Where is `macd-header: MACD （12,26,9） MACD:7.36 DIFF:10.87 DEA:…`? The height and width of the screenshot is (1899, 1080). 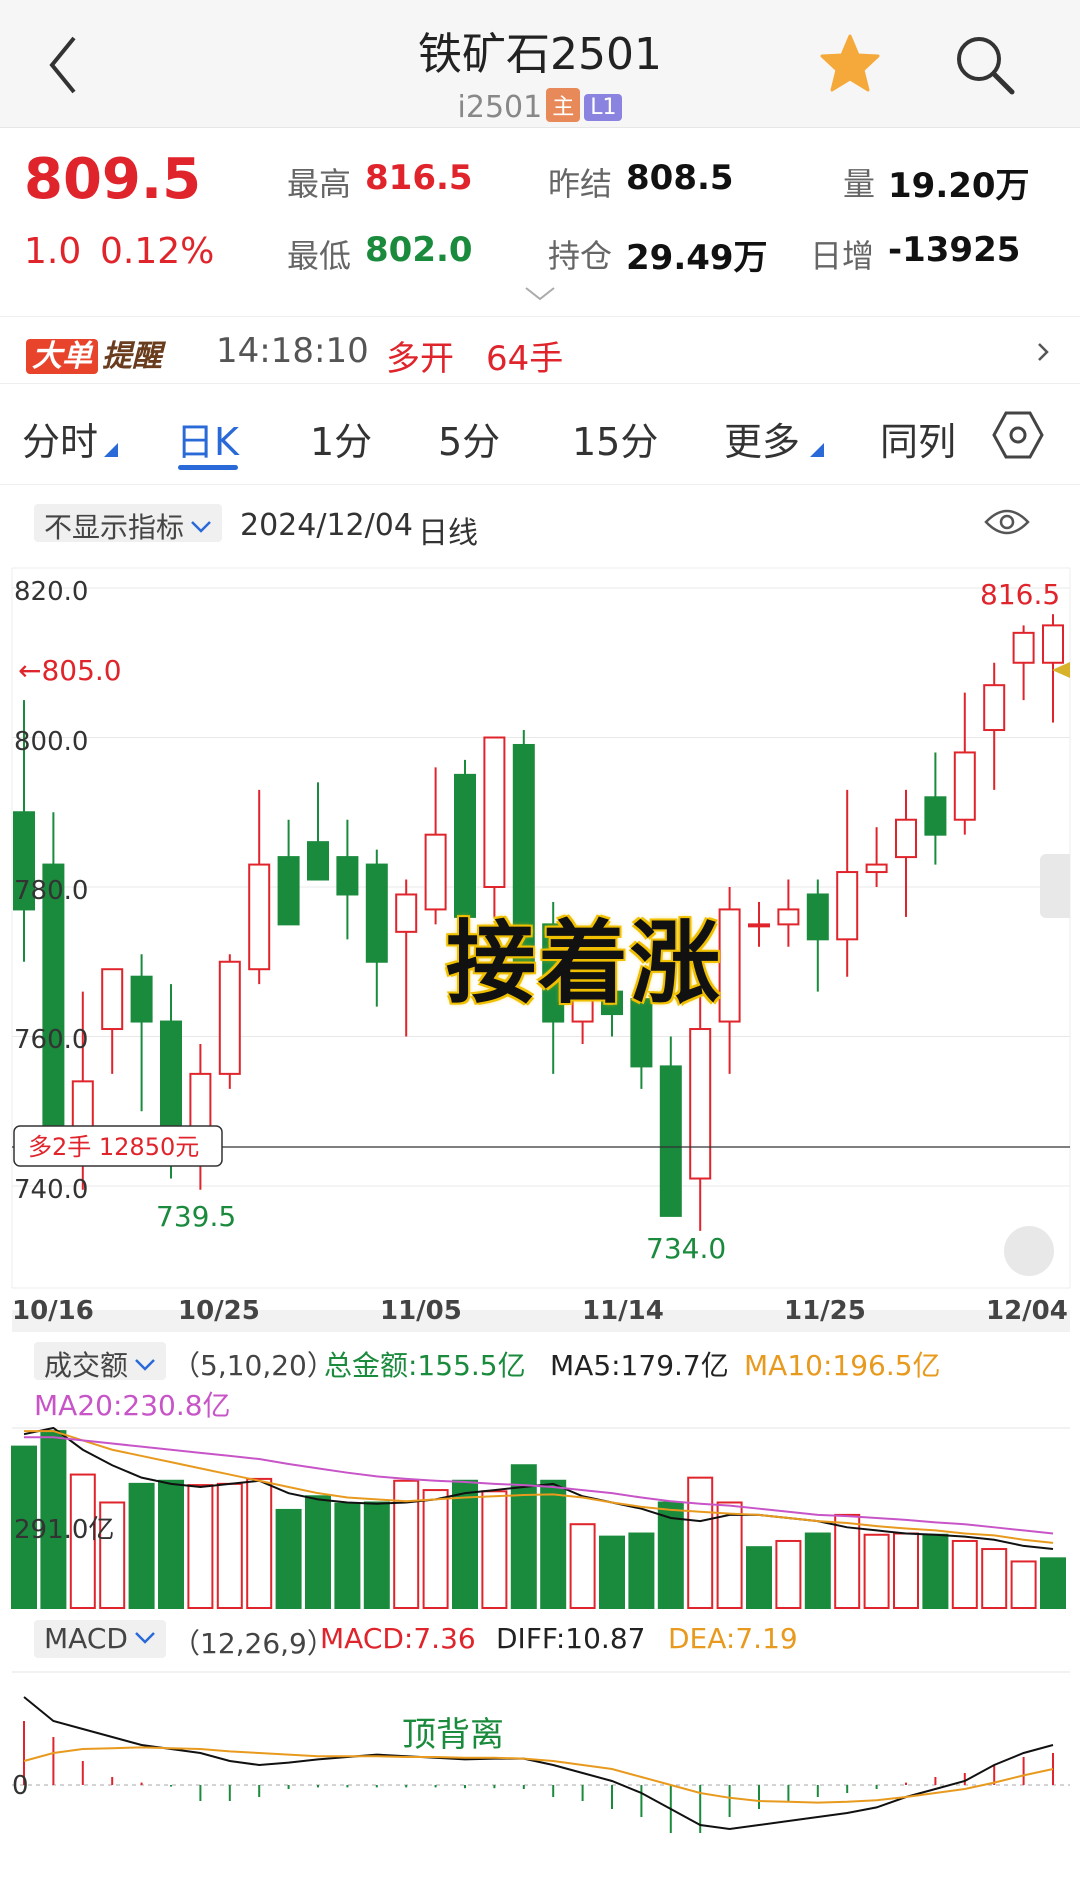 macd-header: MACD （12,26,9） MACD:7.36 DIFF:10.87 DEA:… is located at coordinates (540, 1643).